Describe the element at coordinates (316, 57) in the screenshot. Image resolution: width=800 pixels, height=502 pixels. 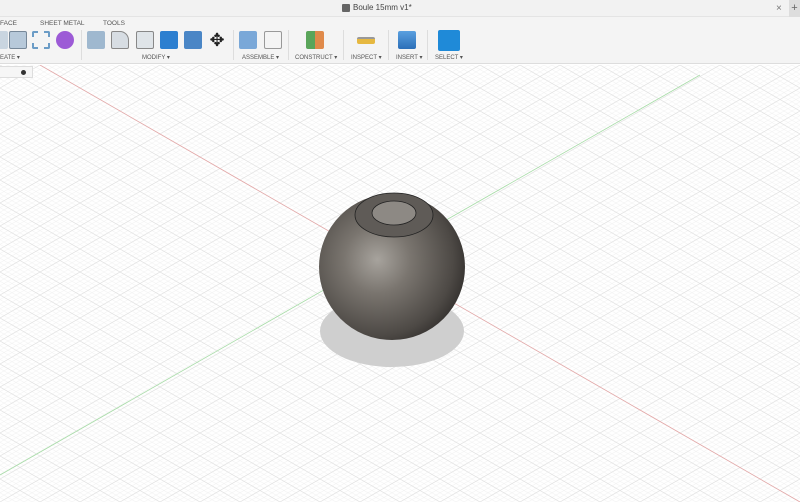
I see `construct-menu: CONSTRUCT ▾` at that location.